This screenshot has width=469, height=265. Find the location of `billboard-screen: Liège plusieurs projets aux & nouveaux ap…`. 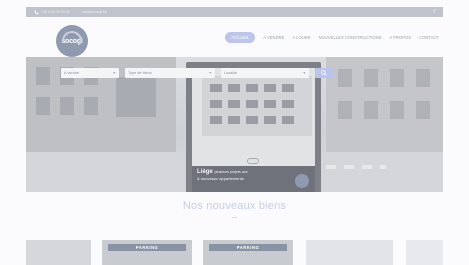

billboard-screen: Liège plusieurs projets aux & nouveaux ap… is located at coordinates (253, 130).